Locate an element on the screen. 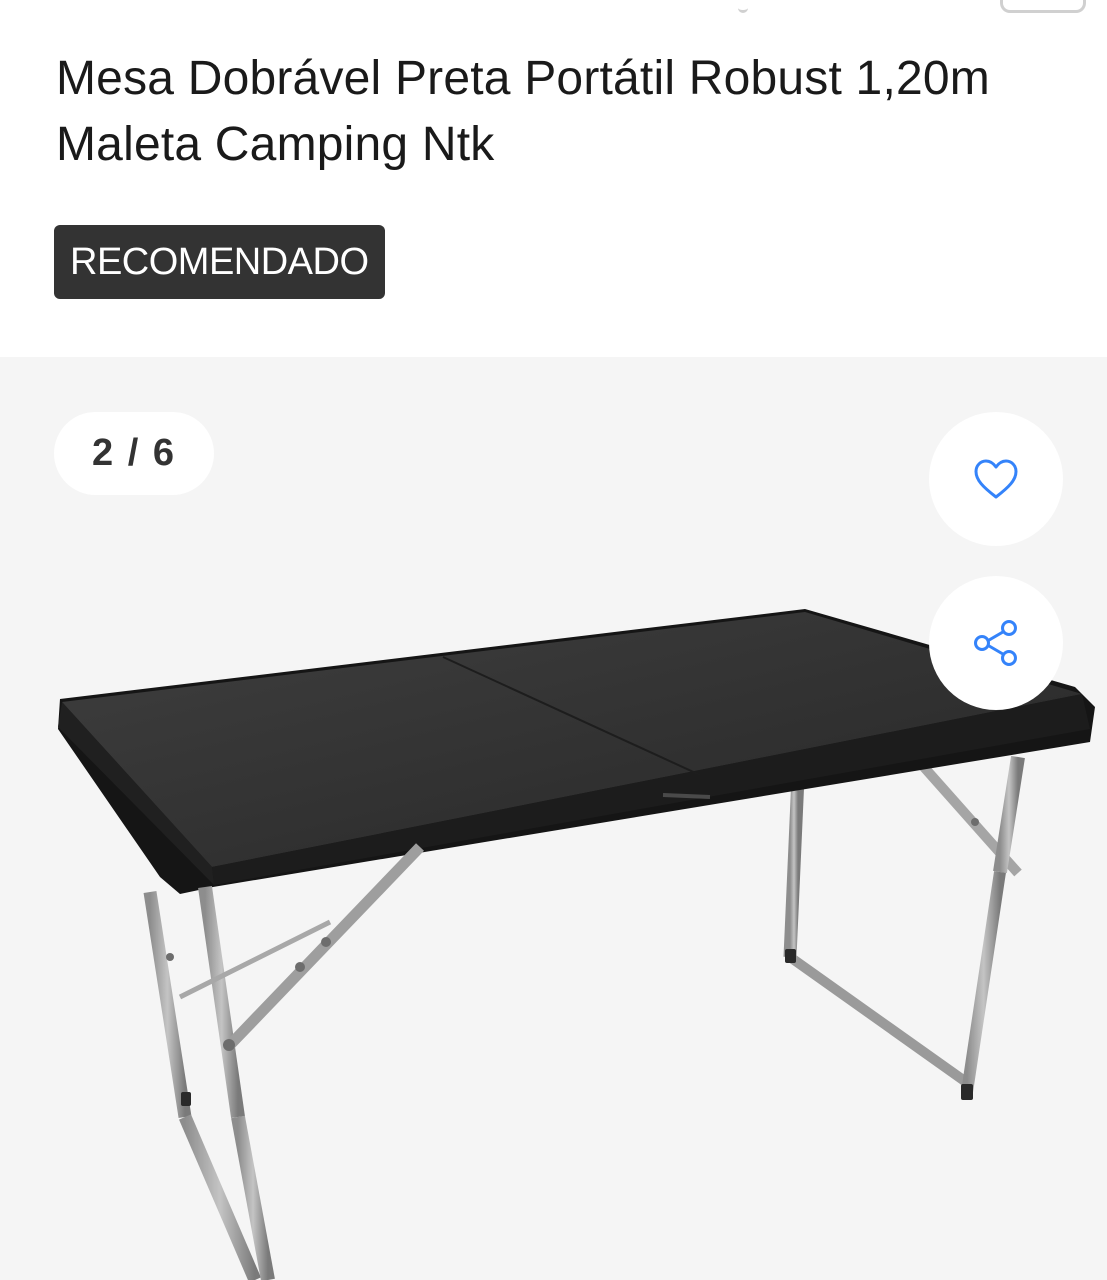  recommended-badge: RECOMENDADO is located at coordinates (219, 262).